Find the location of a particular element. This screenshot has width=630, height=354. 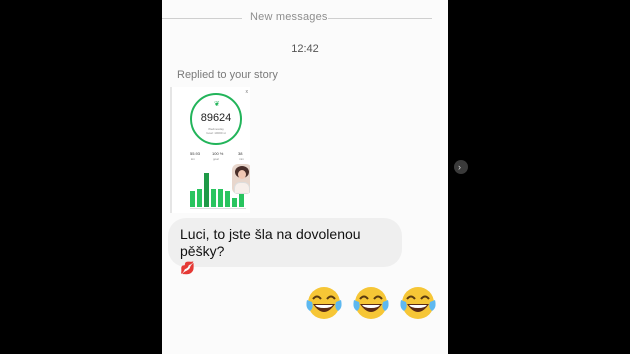

stat-time: 38 is located at coordinates (240, 153).